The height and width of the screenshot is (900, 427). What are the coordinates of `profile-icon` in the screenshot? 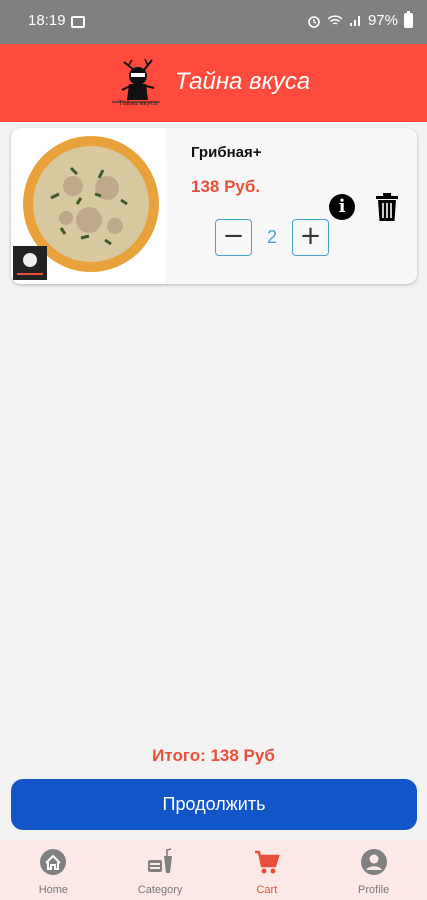 It's located at (373, 862).